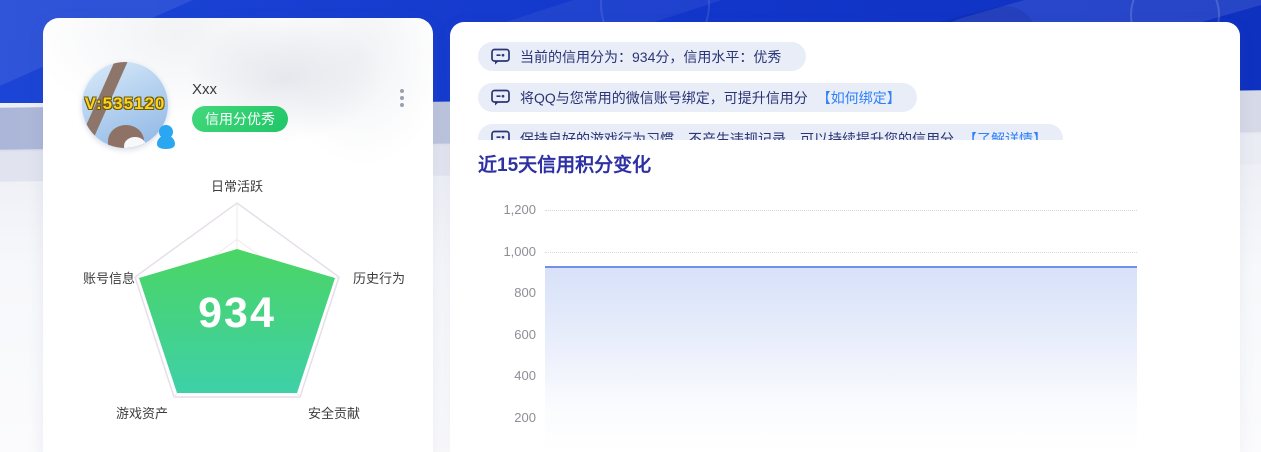  Describe the element at coordinates (402, 98) in the screenshot. I see `kebab-menu-icon` at that location.